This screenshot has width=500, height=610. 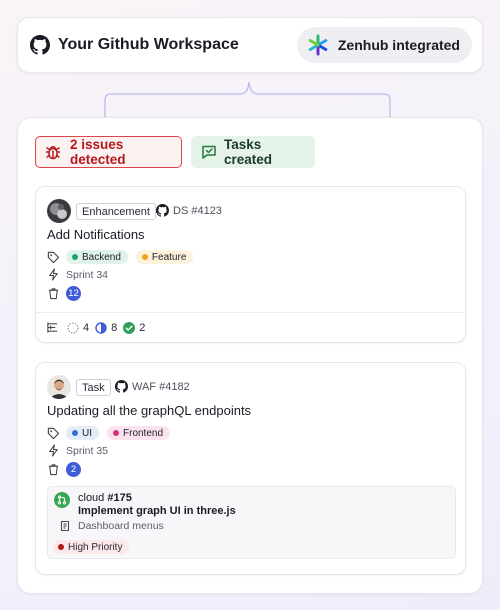 I want to click on done-count: 2, so click(x=134, y=327).